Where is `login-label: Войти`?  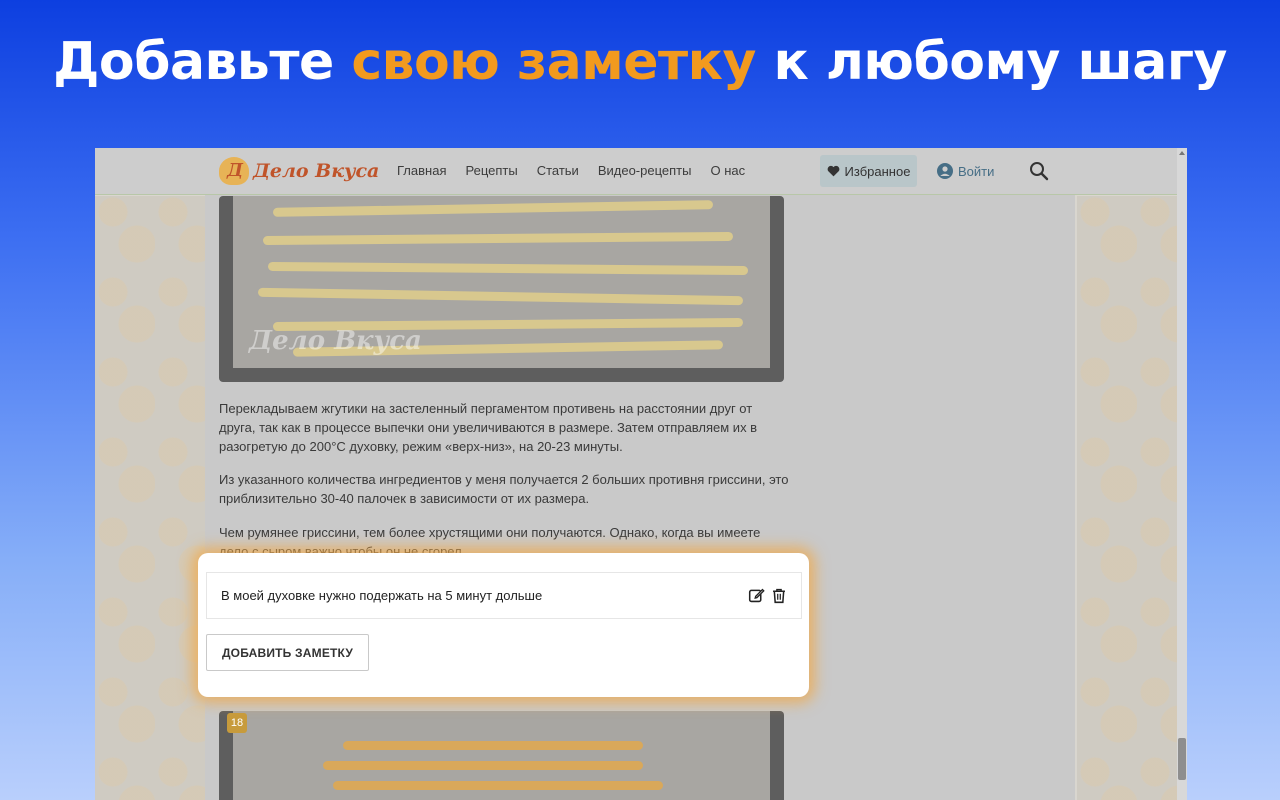 login-label: Войти is located at coordinates (976, 171).